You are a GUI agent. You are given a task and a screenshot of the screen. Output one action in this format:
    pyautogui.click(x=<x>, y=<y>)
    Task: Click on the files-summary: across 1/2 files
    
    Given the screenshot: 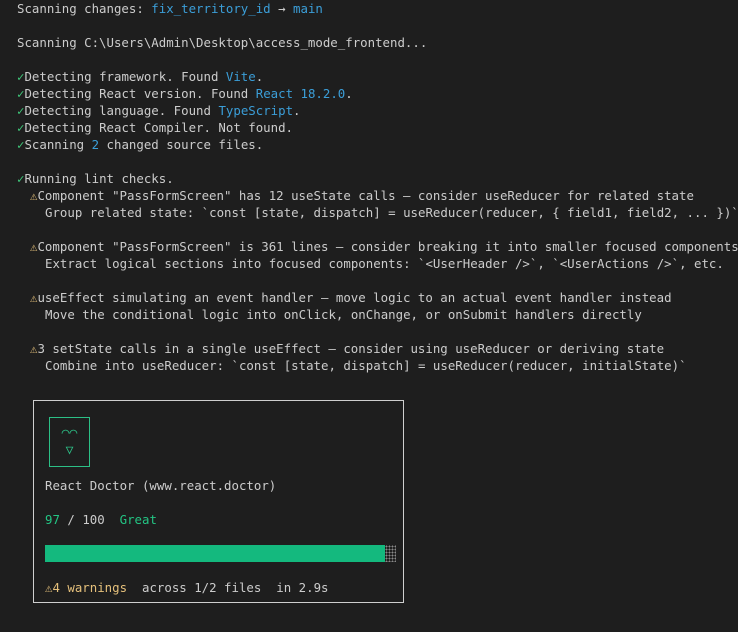 What is the action you would take?
    pyautogui.click(x=202, y=587)
    